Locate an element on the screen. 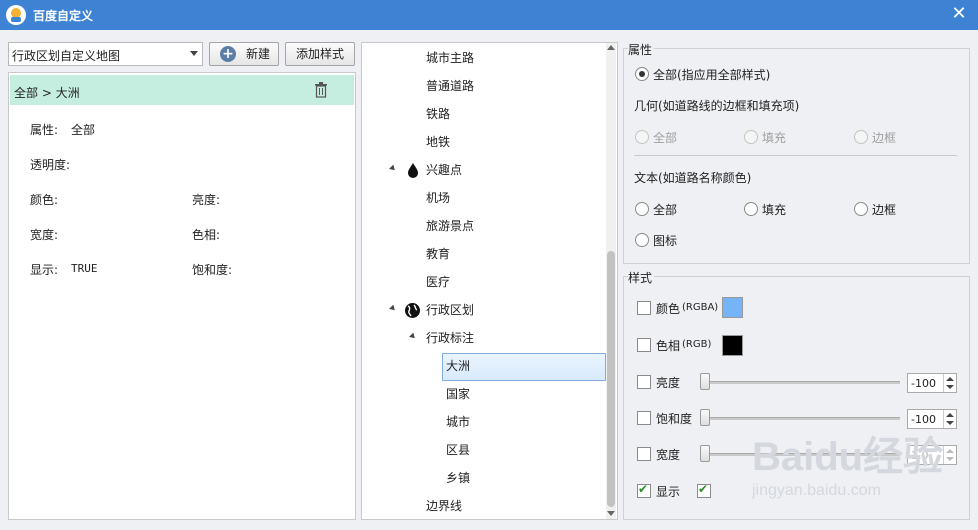 The width and height of the screenshot is (978, 530). radio-text-border-label: 边框 is located at coordinates (884, 210).